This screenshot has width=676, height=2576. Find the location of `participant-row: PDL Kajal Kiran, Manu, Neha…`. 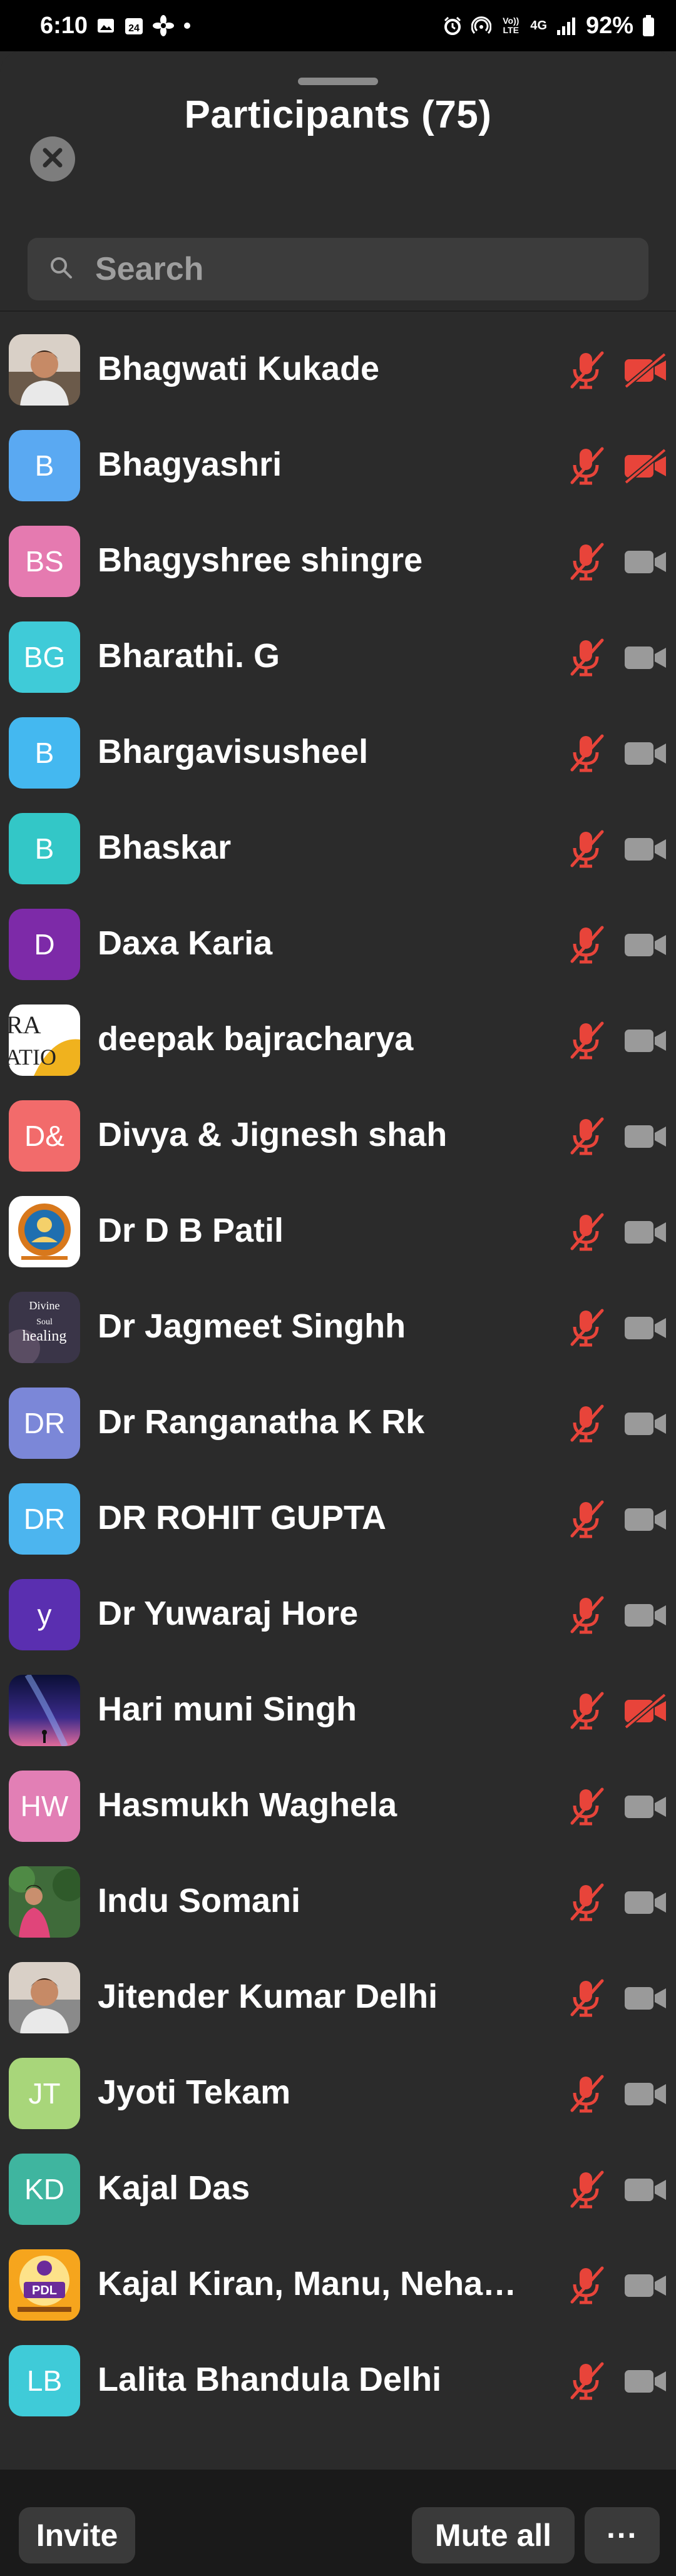

participant-row: PDL Kajal Kiran, Manu, Neha… is located at coordinates (338, 2286).